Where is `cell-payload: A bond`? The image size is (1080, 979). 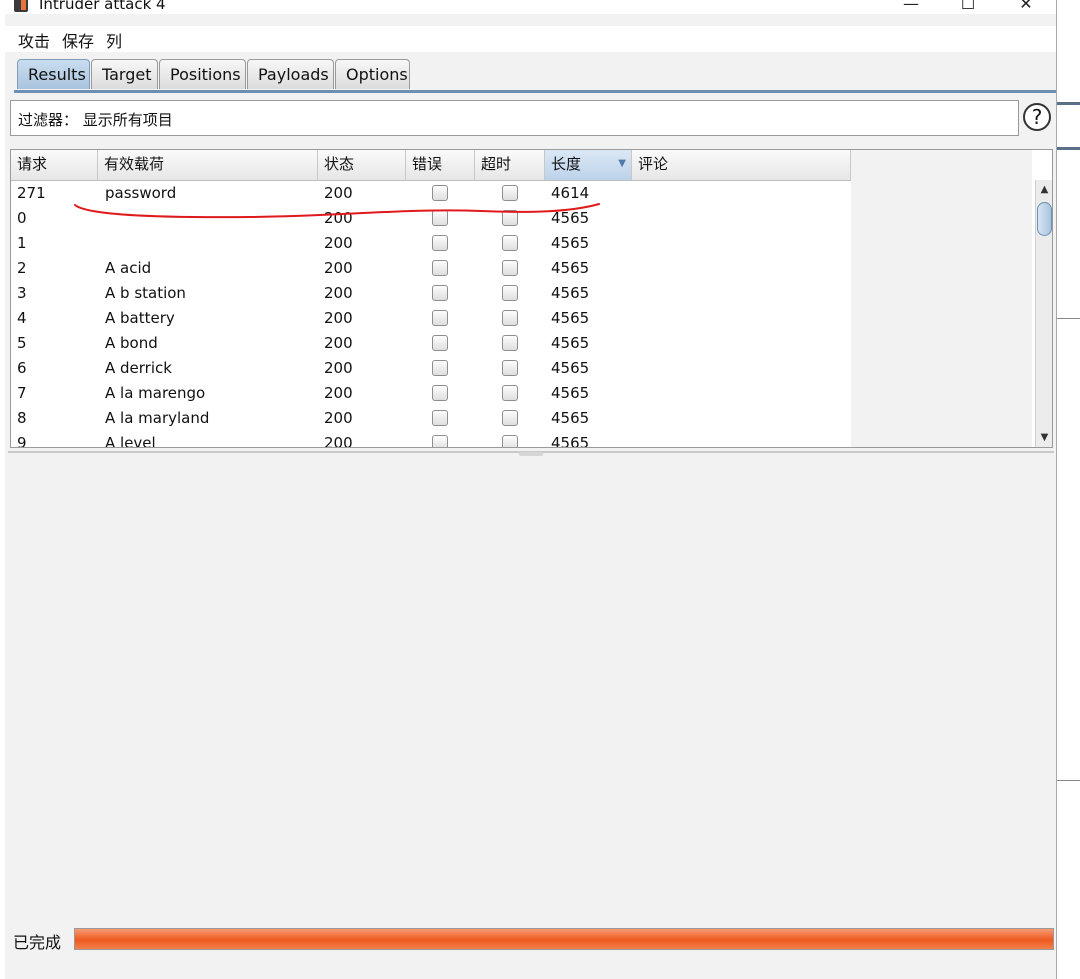
cell-payload: A bond is located at coordinates (131, 343).